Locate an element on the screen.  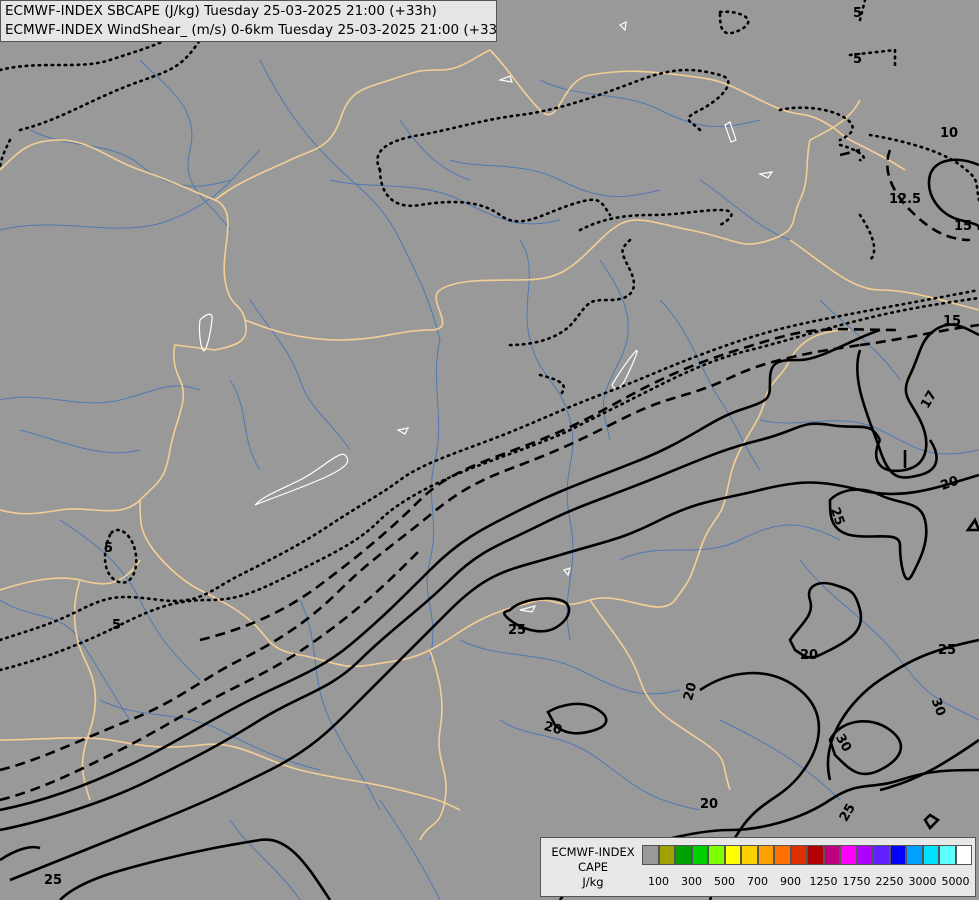
legend-tick-label: 900 is located at coordinates (790, 881).